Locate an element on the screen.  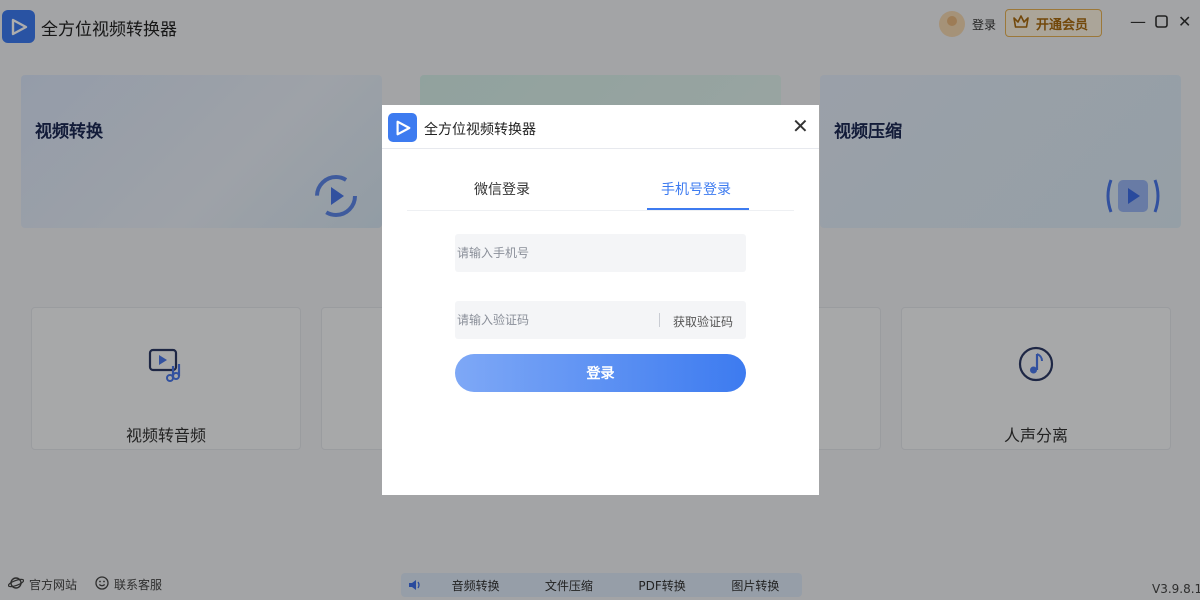
dialog-logo-icon is located at coordinates (402, 127).